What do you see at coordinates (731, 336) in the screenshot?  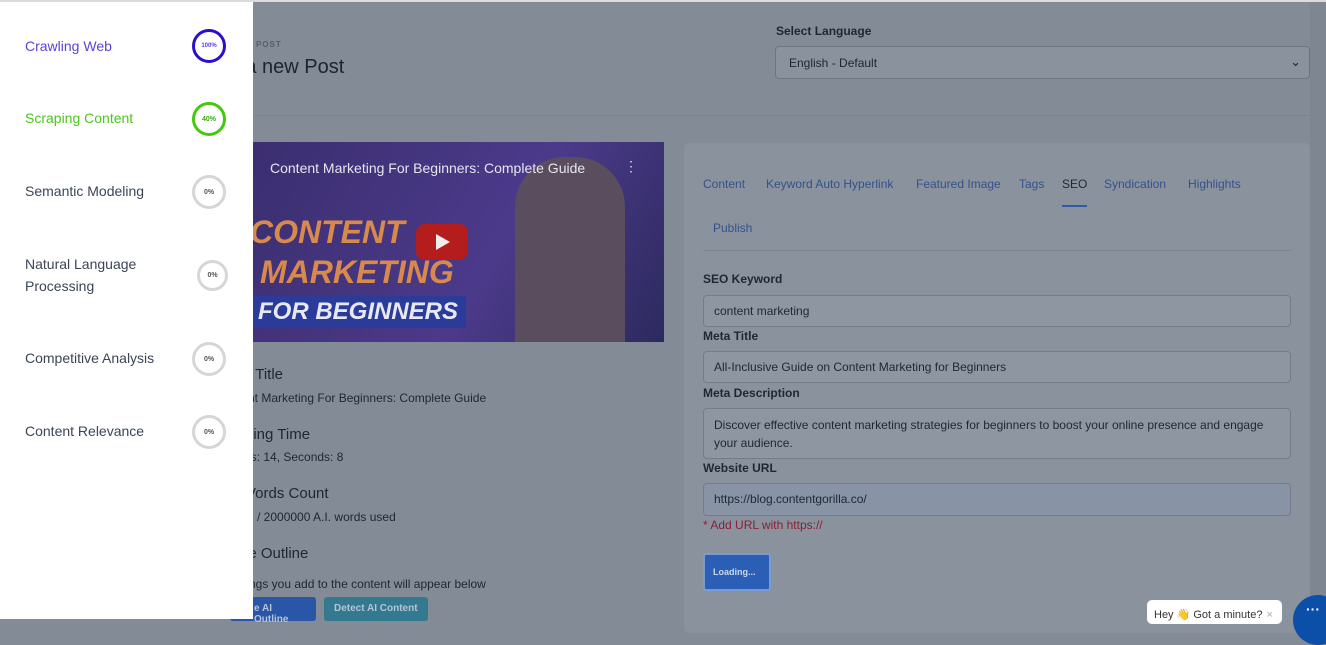 I see `meta-title-label: Meta Title` at bounding box center [731, 336].